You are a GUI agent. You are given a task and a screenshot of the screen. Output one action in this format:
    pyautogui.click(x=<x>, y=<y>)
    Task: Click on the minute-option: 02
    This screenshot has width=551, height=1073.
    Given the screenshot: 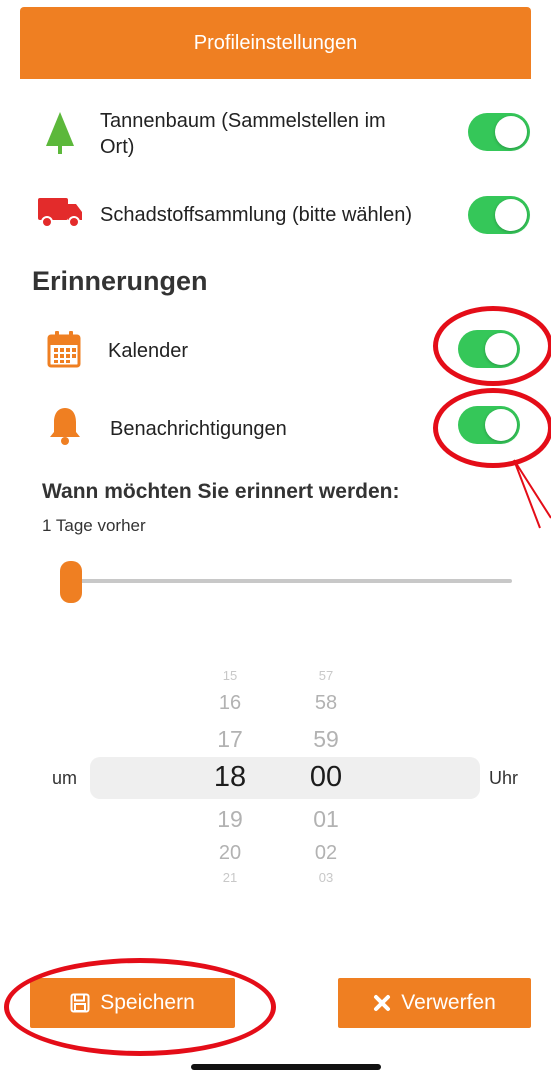 What is the action you would take?
    pyautogui.click(x=326, y=853)
    